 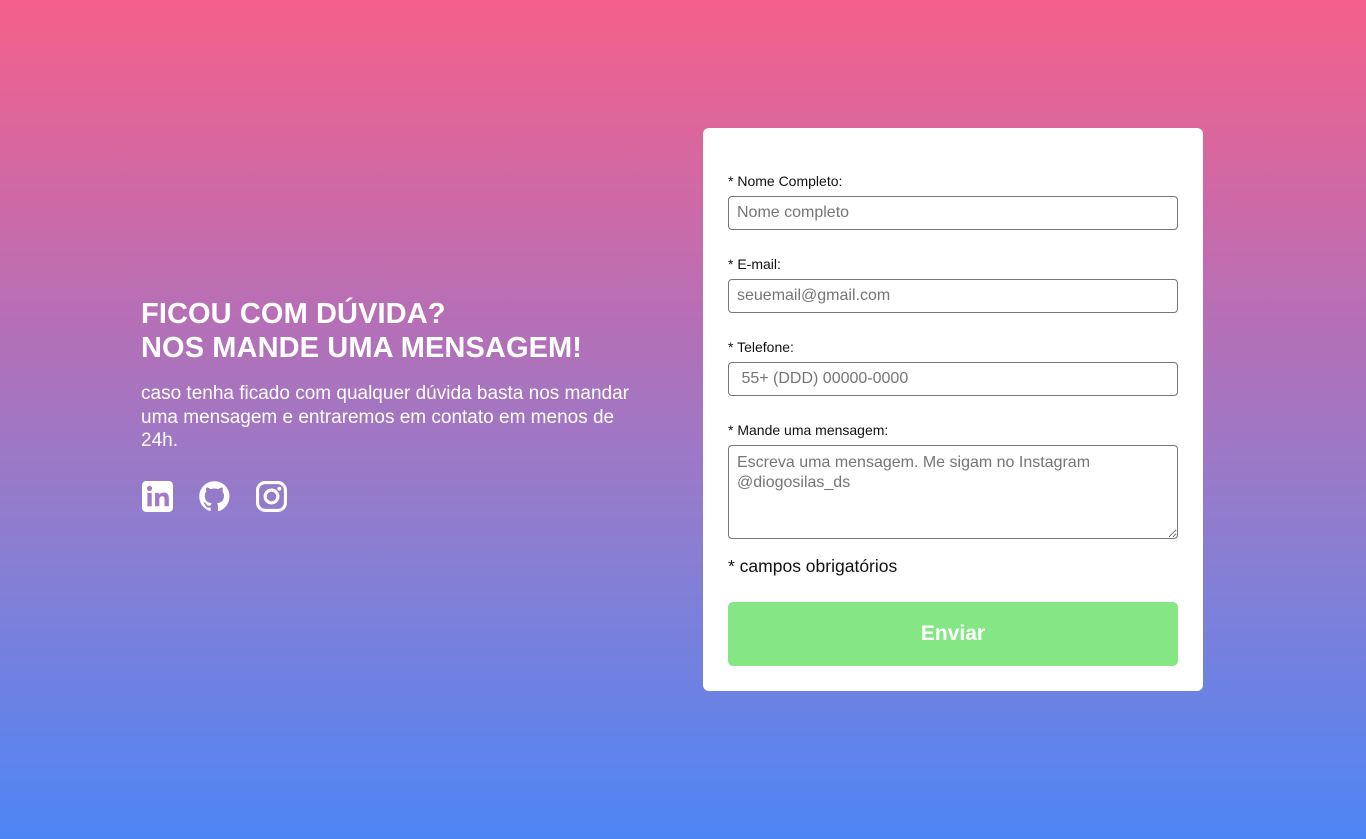 What do you see at coordinates (953, 379) in the screenshot?
I see `phone-input` at bounding box center [953, 379].